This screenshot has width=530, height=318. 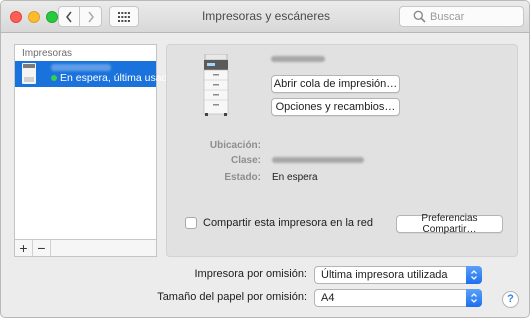 I want to click on grid-icon, so click(x=124, y=16).